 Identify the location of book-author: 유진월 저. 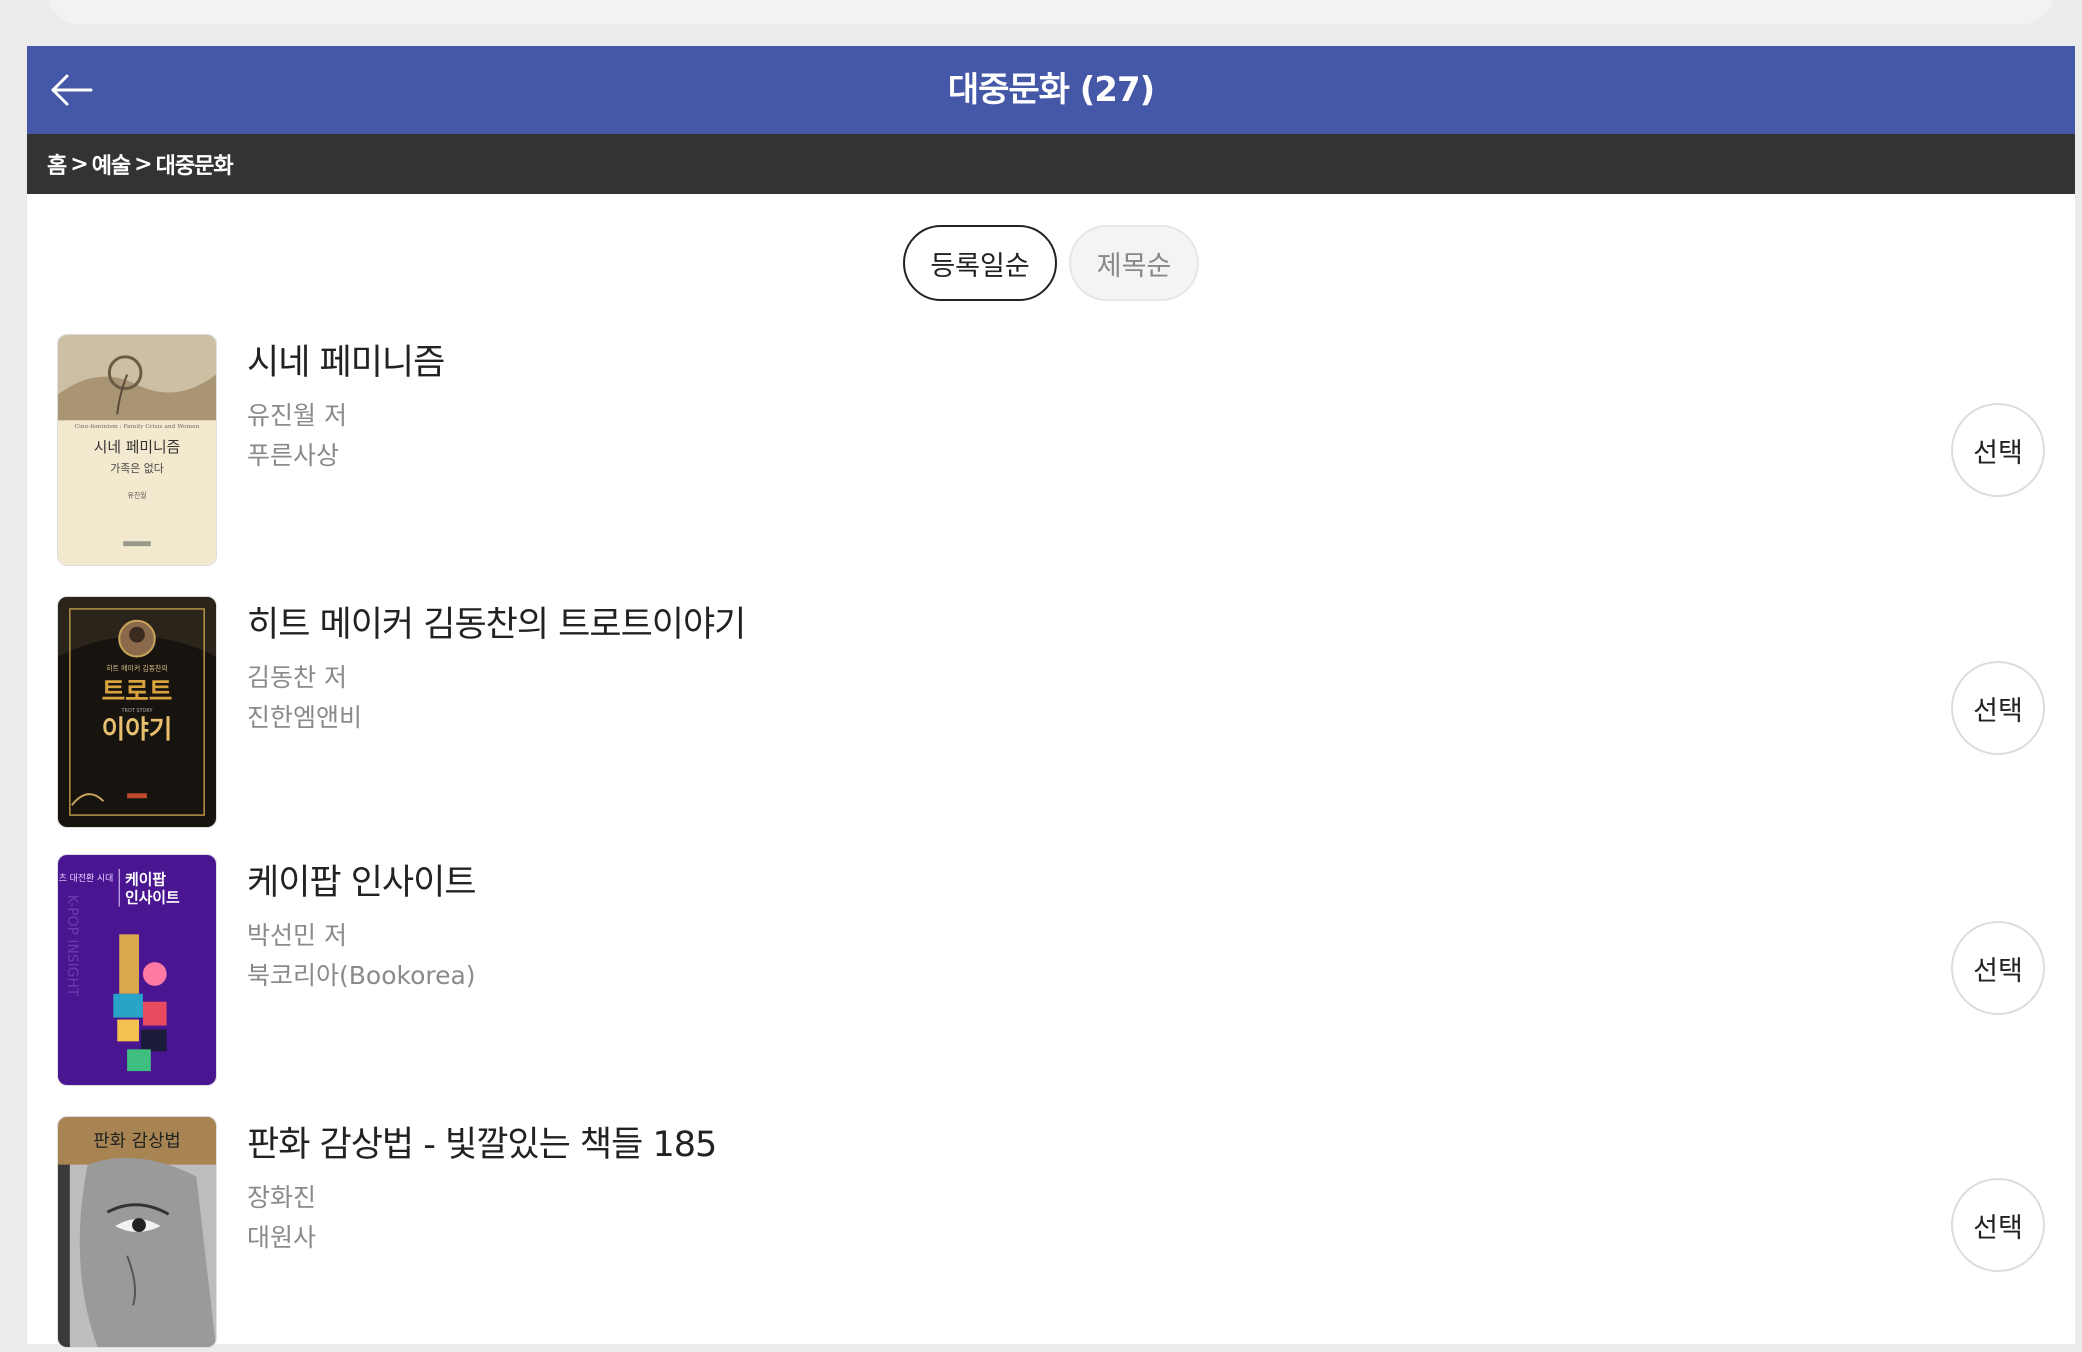
(297, 415).